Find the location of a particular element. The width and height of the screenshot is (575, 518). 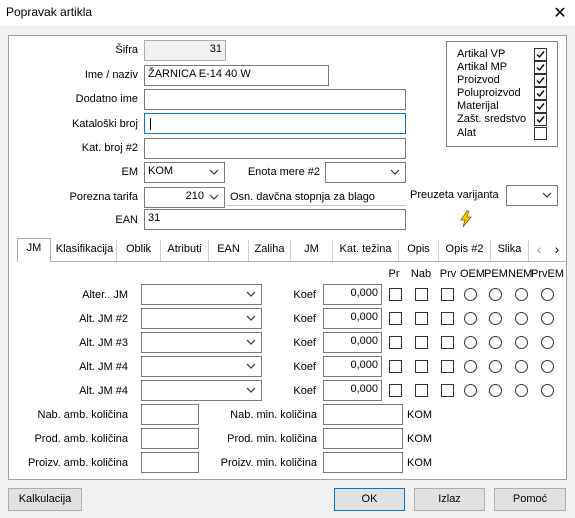

ok-button: OK is located at coordinates (369, 499).